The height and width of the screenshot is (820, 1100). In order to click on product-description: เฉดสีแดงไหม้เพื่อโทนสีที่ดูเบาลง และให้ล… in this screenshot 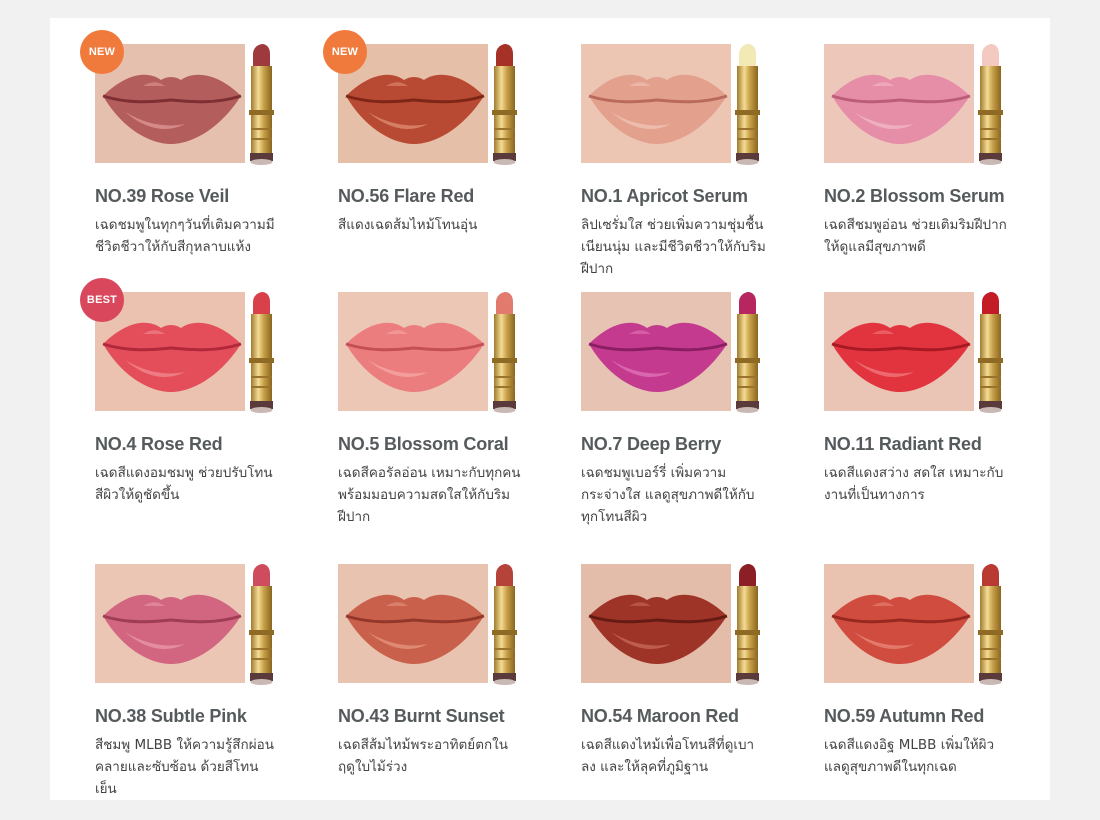, I will do `click(668, 756)`.